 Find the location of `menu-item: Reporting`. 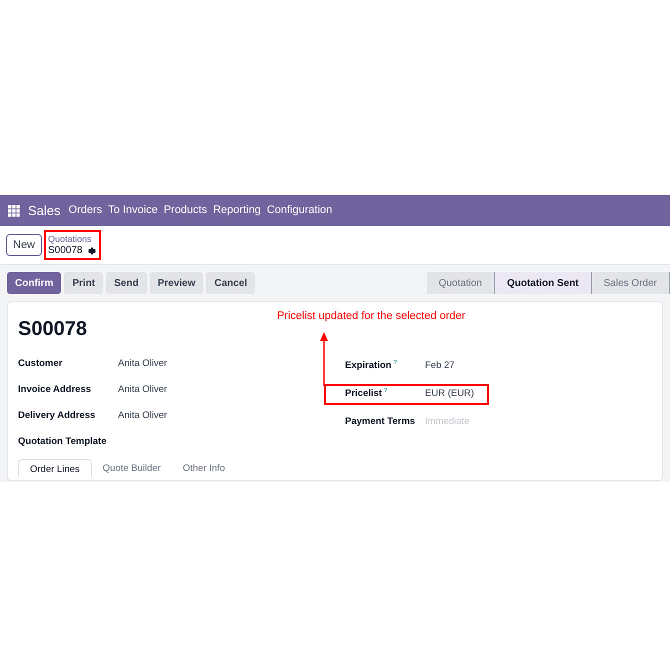

menu-item: Reporting is located at coordinates (237, 210).